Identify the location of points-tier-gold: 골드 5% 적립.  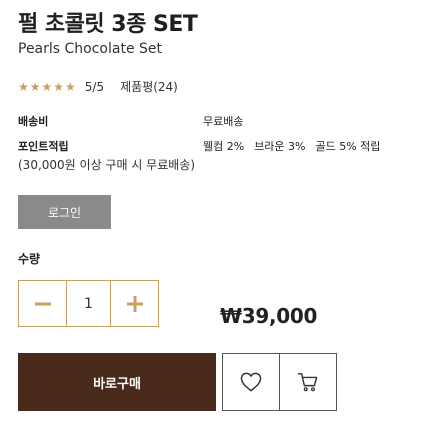
(348, 146).